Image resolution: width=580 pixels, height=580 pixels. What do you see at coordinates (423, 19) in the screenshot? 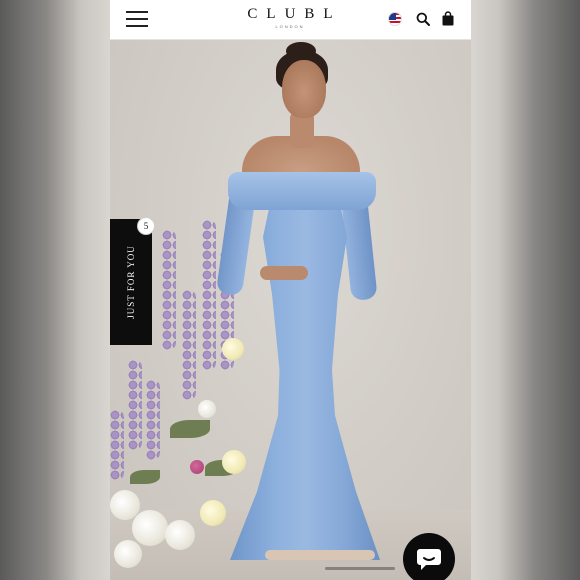
I see `search-icon` at bounding box center [423, 19].